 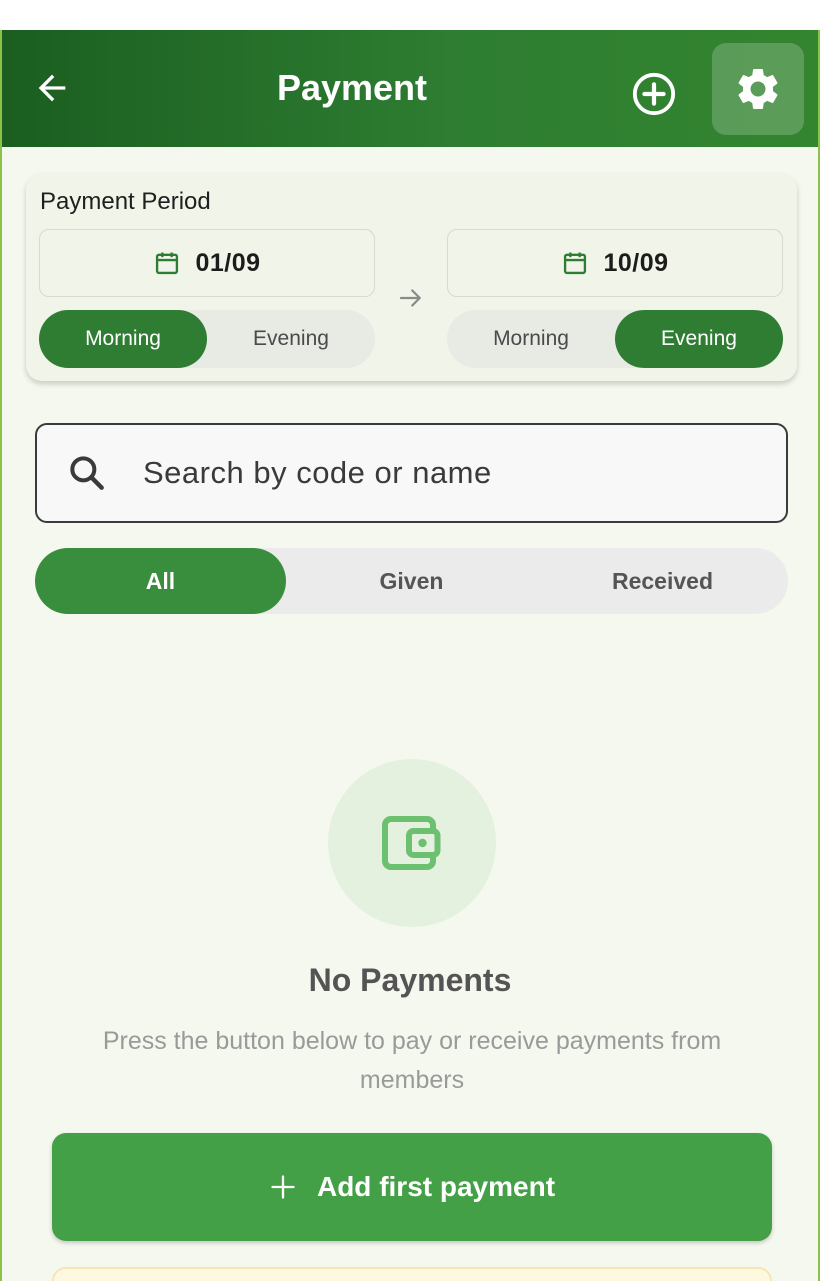 I want to click on page-title: Payment, so click(x=352, y=87).